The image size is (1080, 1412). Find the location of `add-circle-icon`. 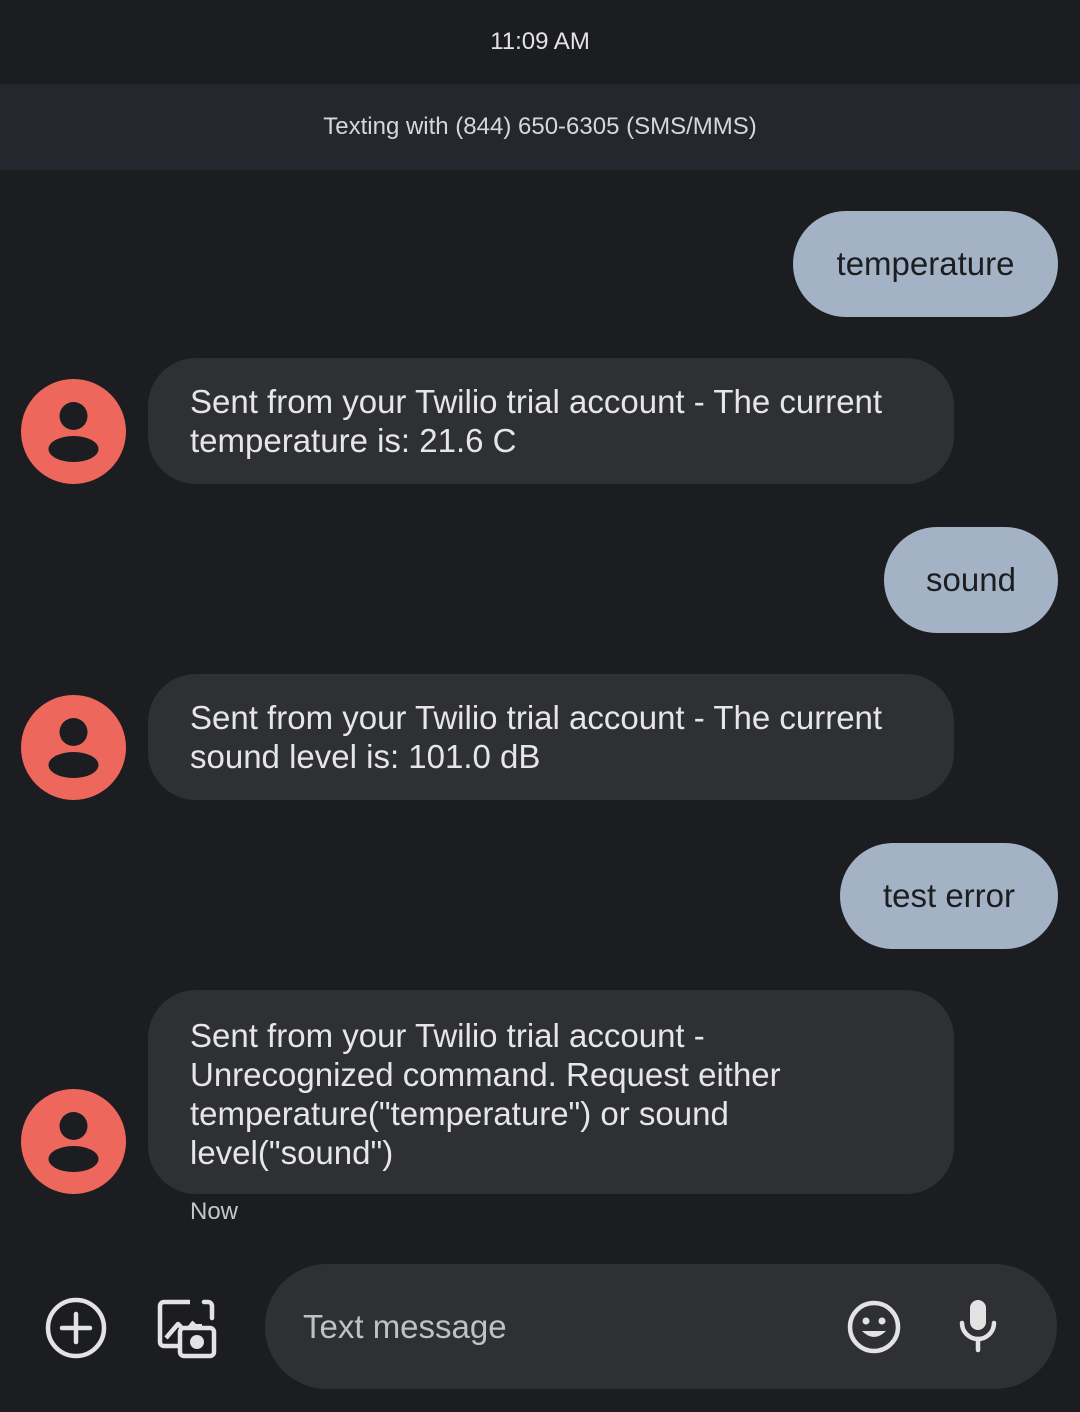

add-circle-icon is located at coordinates (76, 1328).